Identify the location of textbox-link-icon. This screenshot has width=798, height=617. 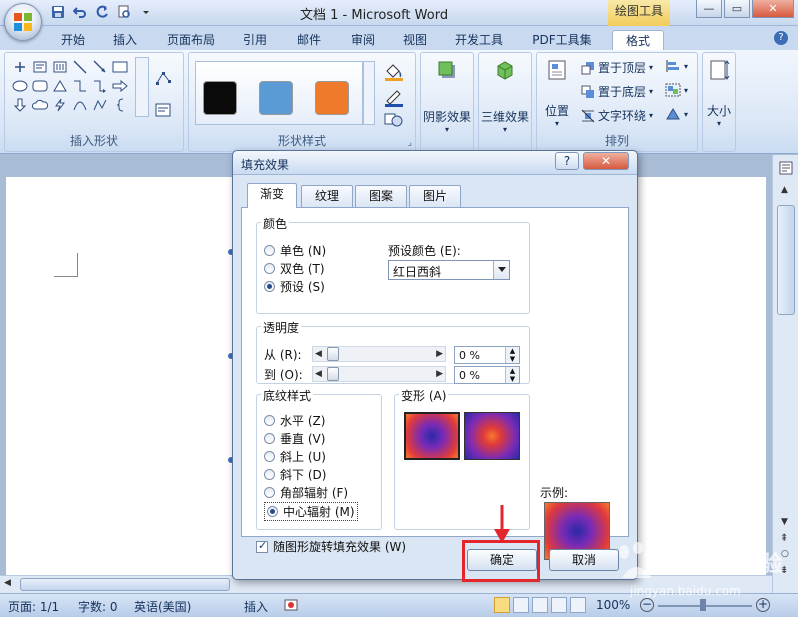
(163, 111).